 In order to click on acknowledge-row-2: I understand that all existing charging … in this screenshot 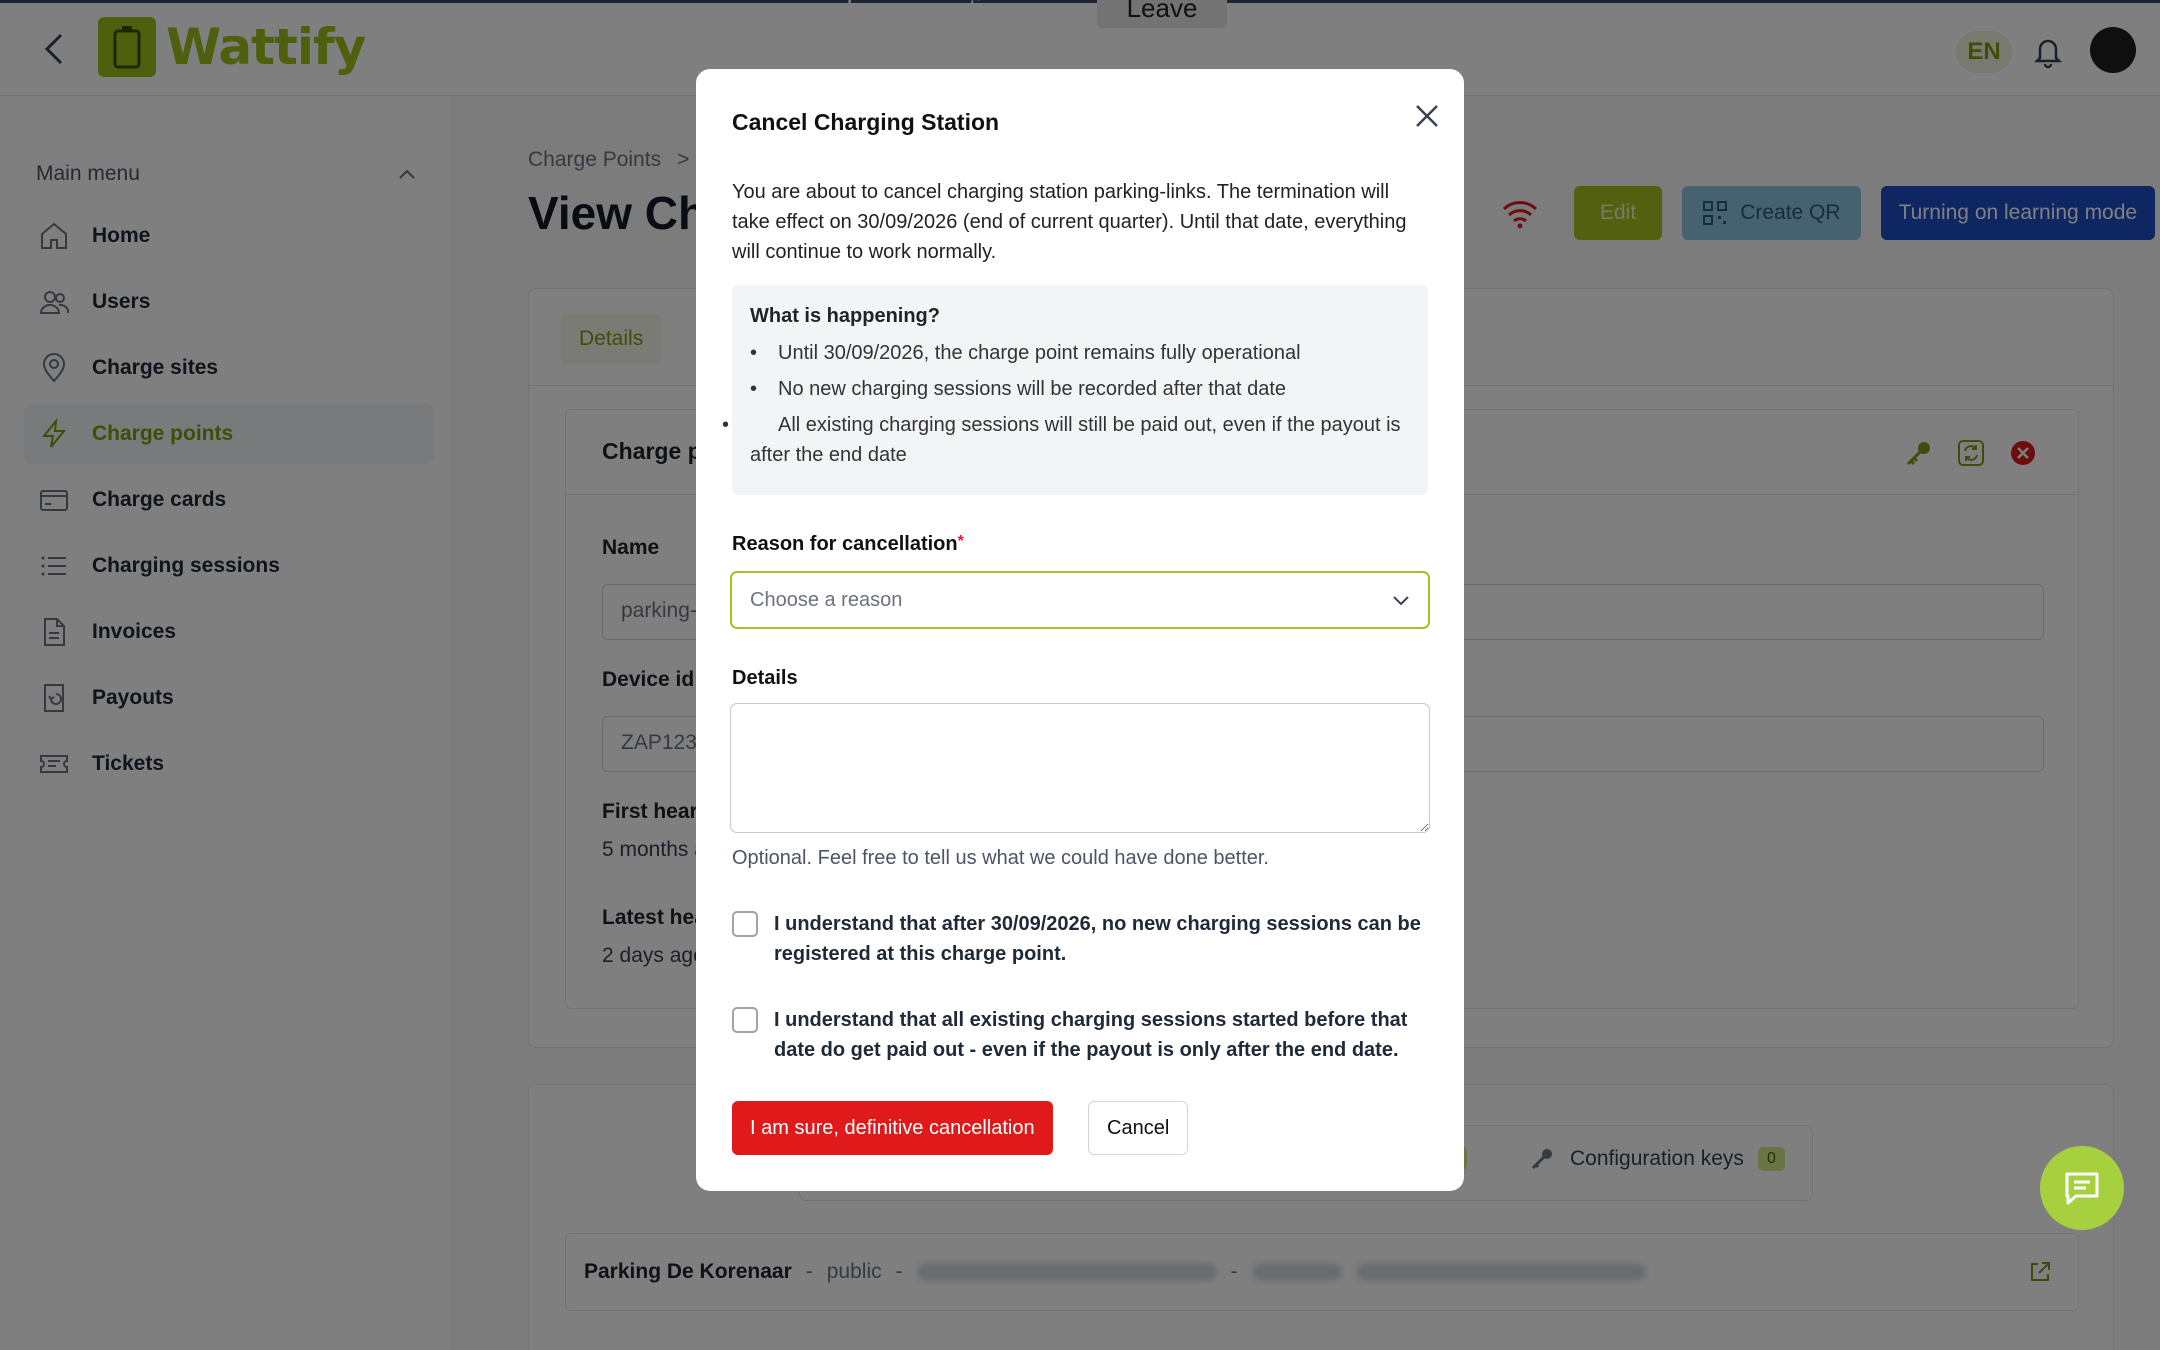, I will do `click(1082, 1035)`.